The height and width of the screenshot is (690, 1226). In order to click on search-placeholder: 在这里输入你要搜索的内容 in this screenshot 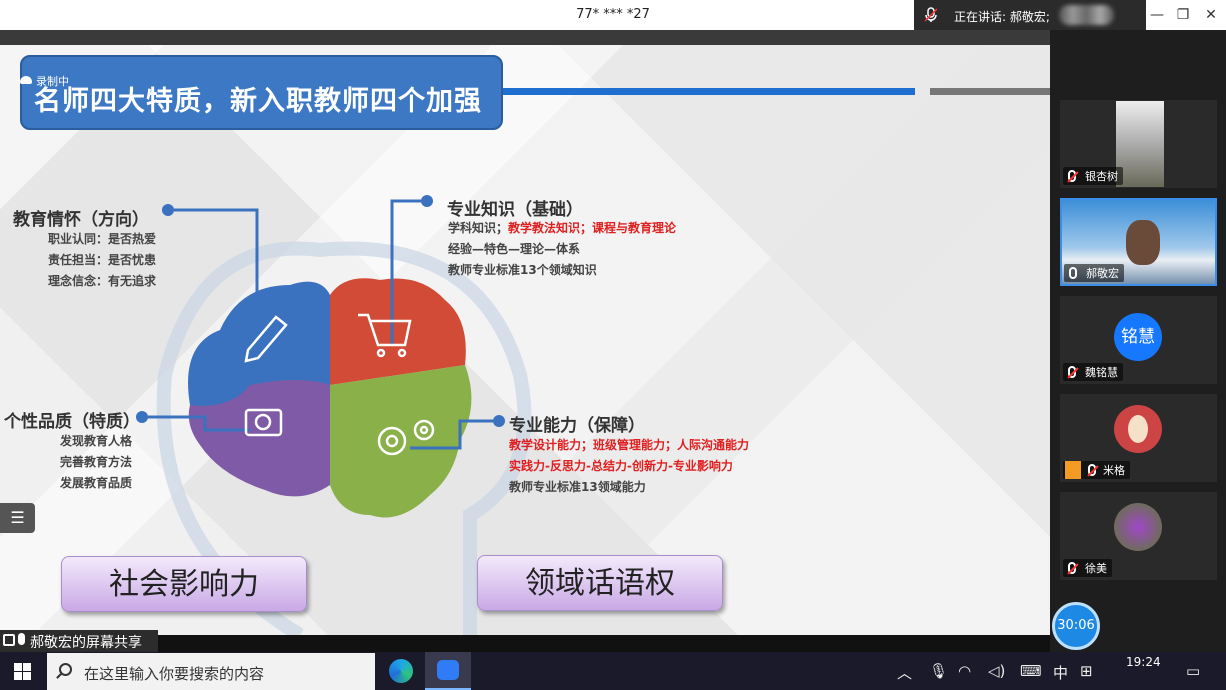, I will do `click(174, 674)`.